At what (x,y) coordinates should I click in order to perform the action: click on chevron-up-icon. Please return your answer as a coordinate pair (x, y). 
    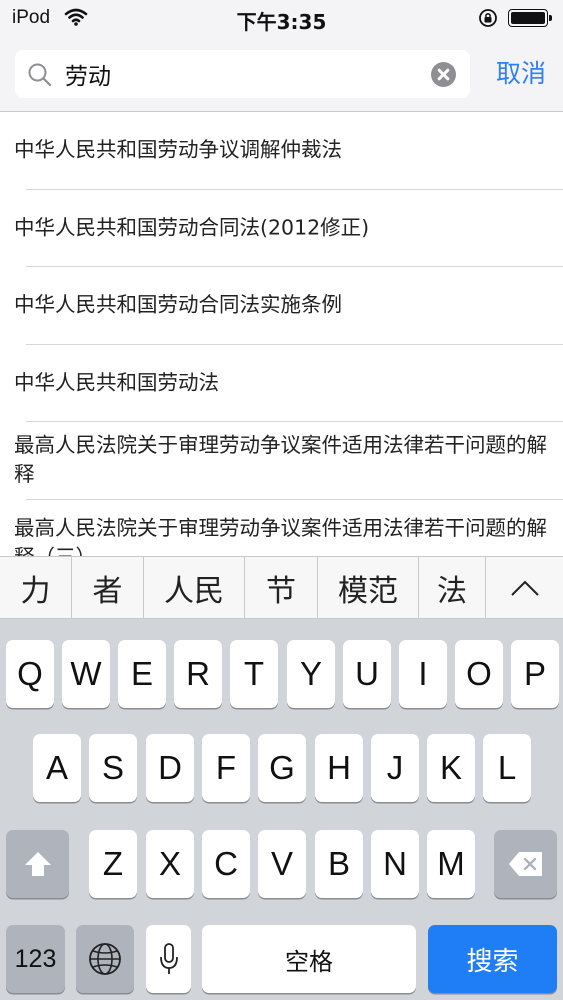
    Looking at the image, I should click on (524, 588).